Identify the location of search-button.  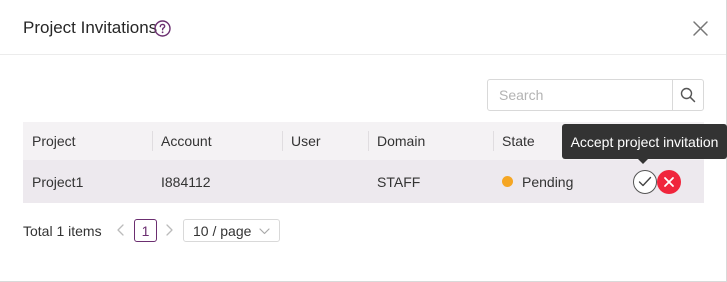
(687, 95).